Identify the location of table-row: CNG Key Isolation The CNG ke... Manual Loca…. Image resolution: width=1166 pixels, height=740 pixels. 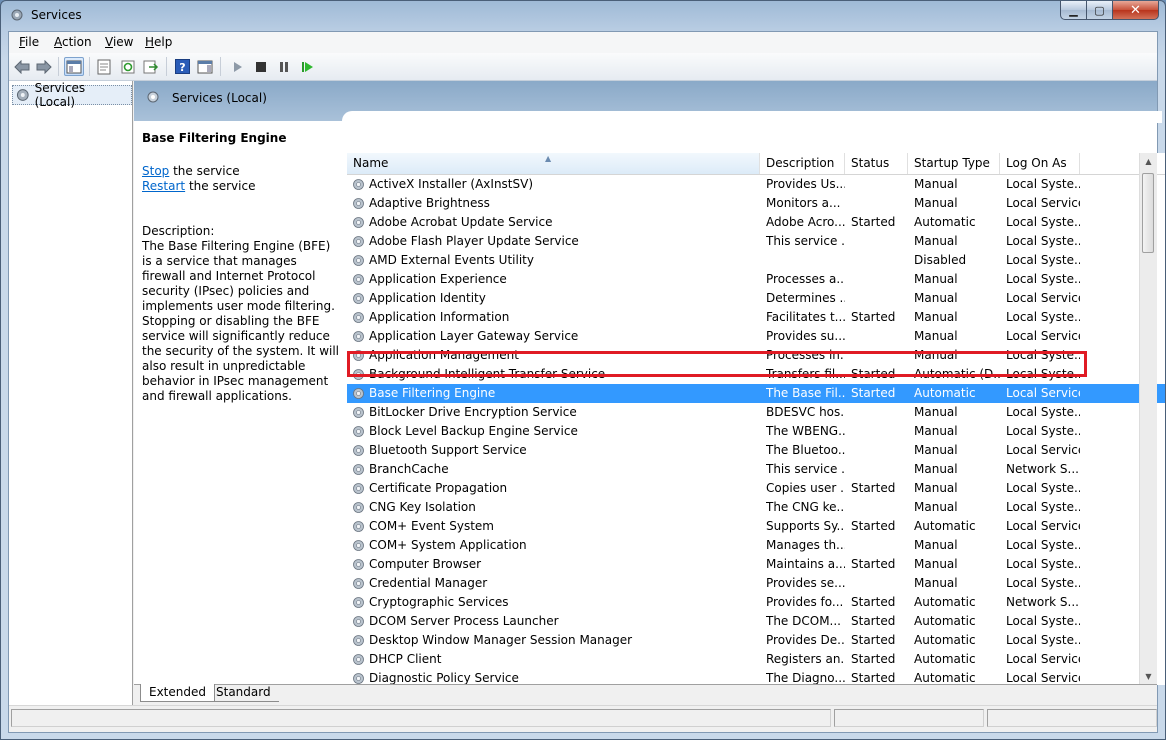
(756, 507).